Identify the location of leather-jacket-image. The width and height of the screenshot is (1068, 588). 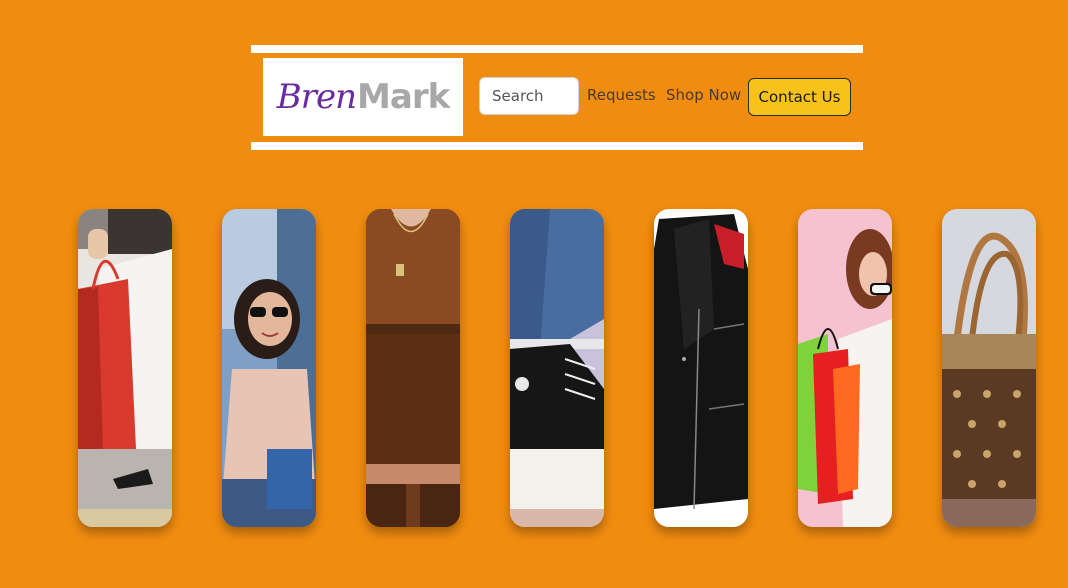
(701, 368).